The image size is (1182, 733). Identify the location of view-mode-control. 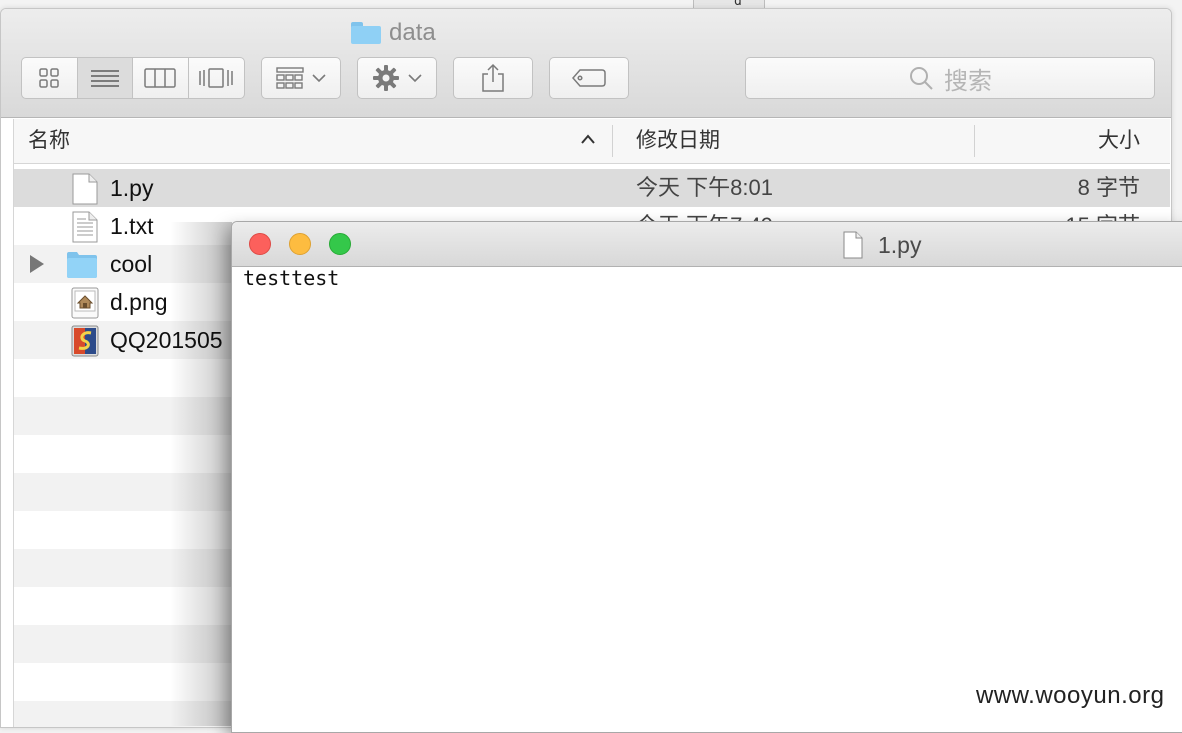
(133, 78).